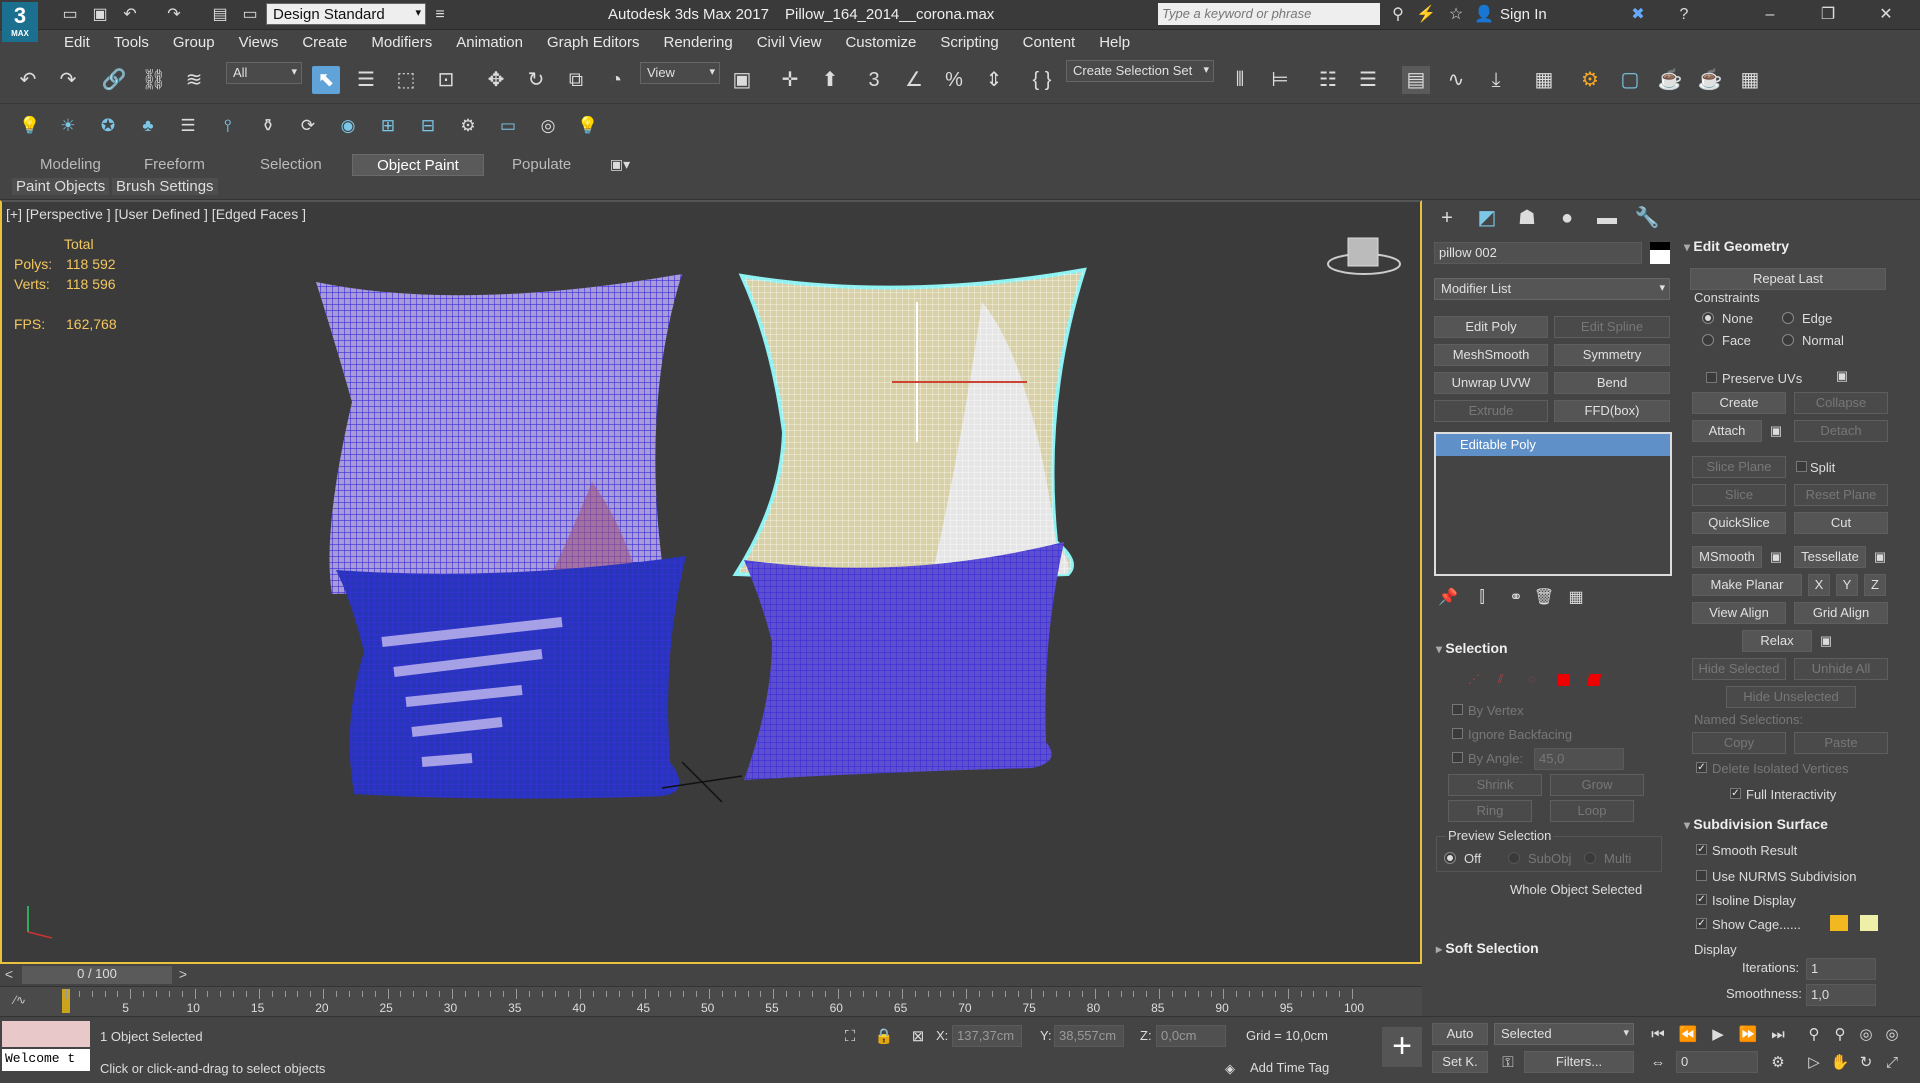  Describe the element at coordinates (440, 15) in the screenshot. I see `workspace-menu-icon: ≡` at that location.